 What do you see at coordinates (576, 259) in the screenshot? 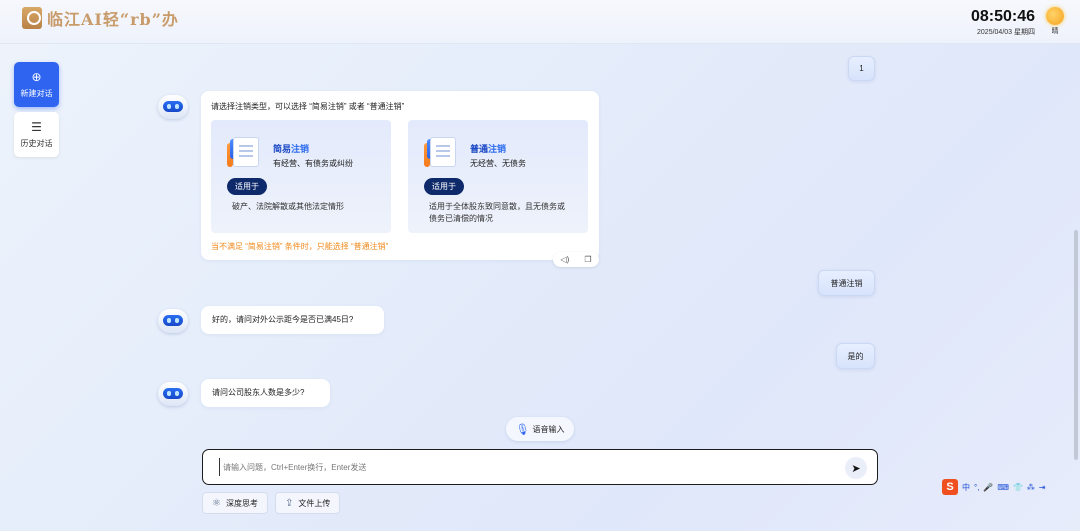
I see `message-actions: ◁) ❐` at bounding box center [576, 259].